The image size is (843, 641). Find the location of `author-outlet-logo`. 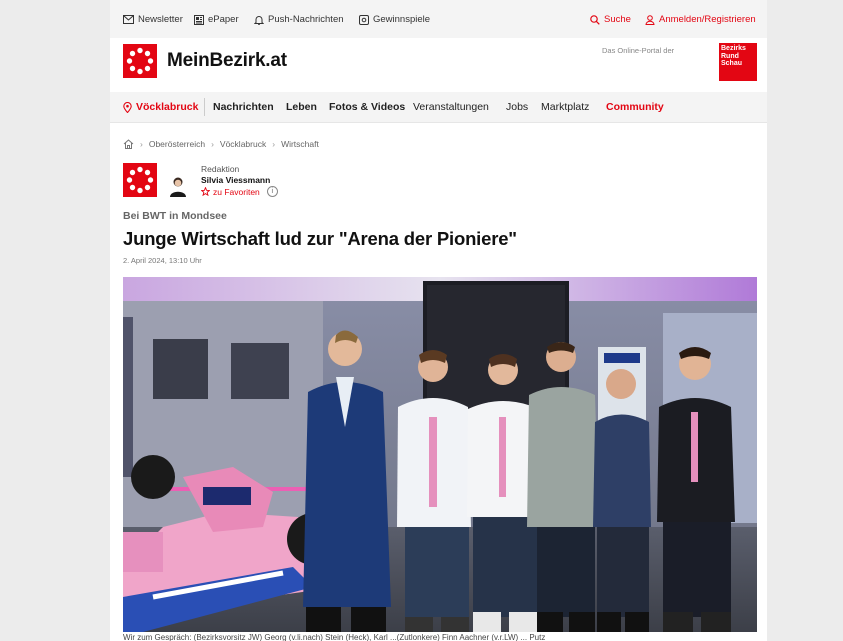

author-outlet-logo is located at coordinates (140, 180).